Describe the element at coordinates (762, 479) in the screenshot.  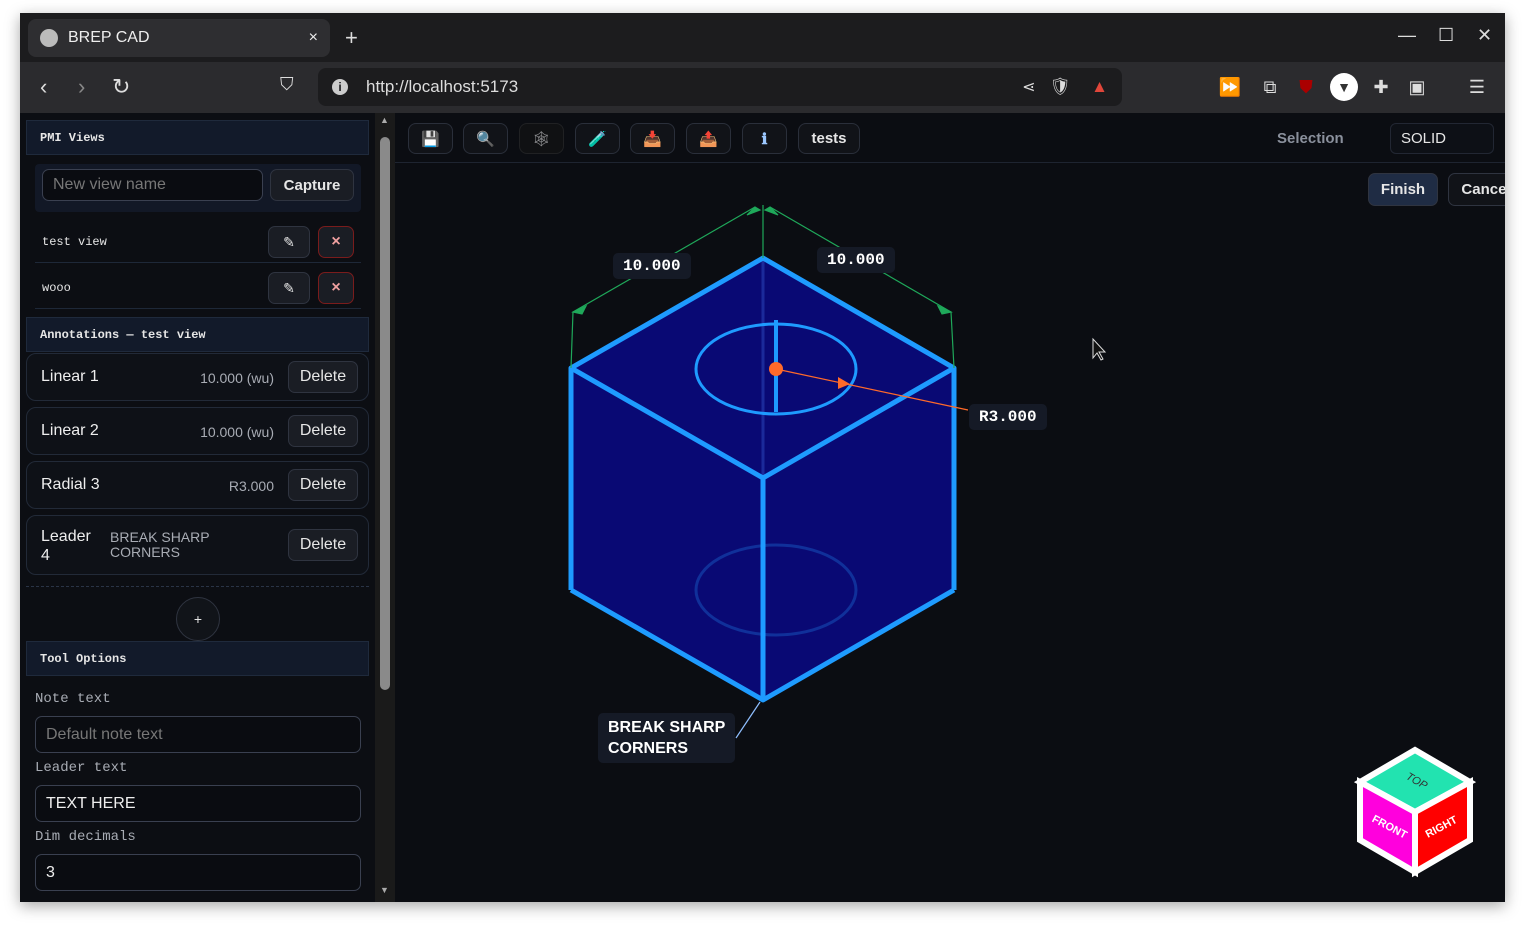
I see `solid-box` at that location.